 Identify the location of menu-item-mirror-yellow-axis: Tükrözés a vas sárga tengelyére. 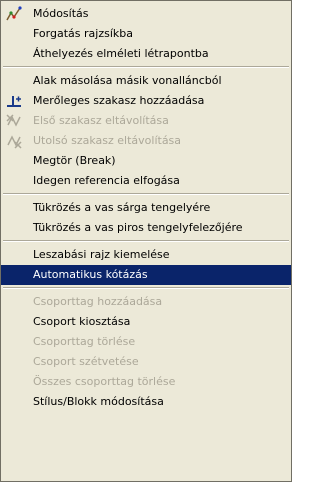
(146, 208).